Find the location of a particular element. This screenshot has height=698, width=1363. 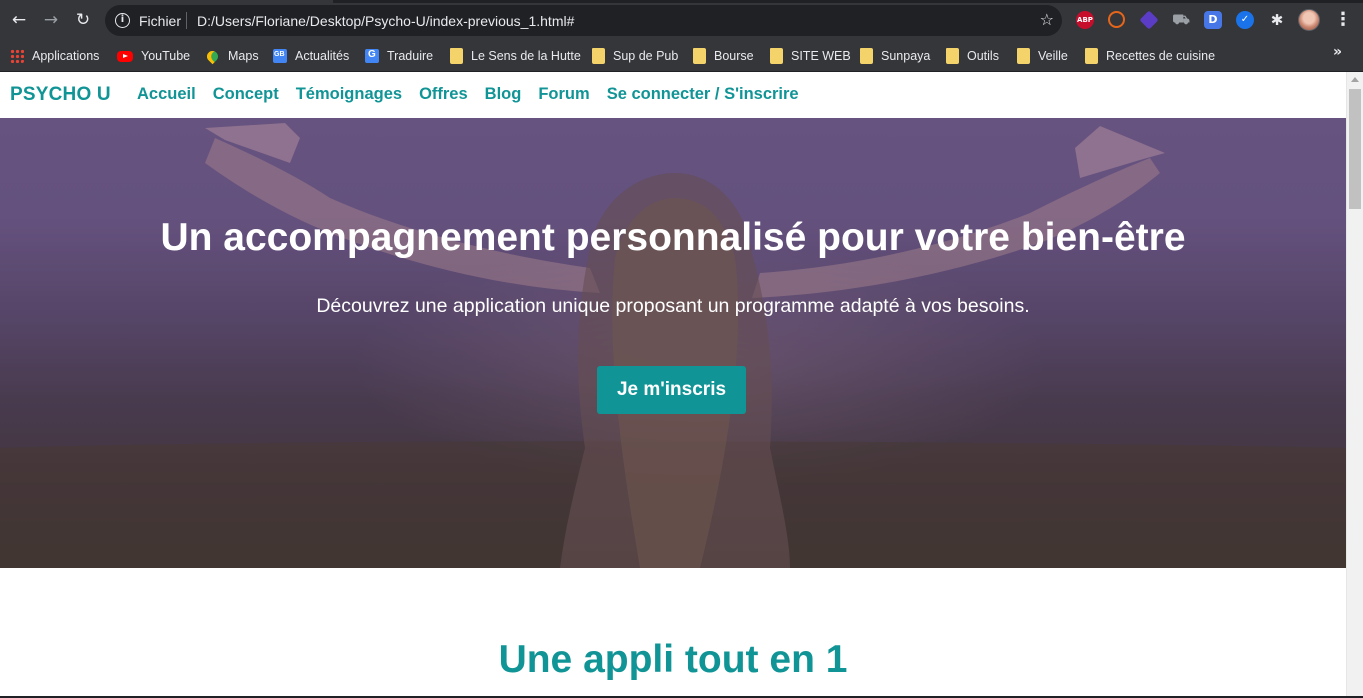

reload-button: ↻ is located at coordinates (83, 20).